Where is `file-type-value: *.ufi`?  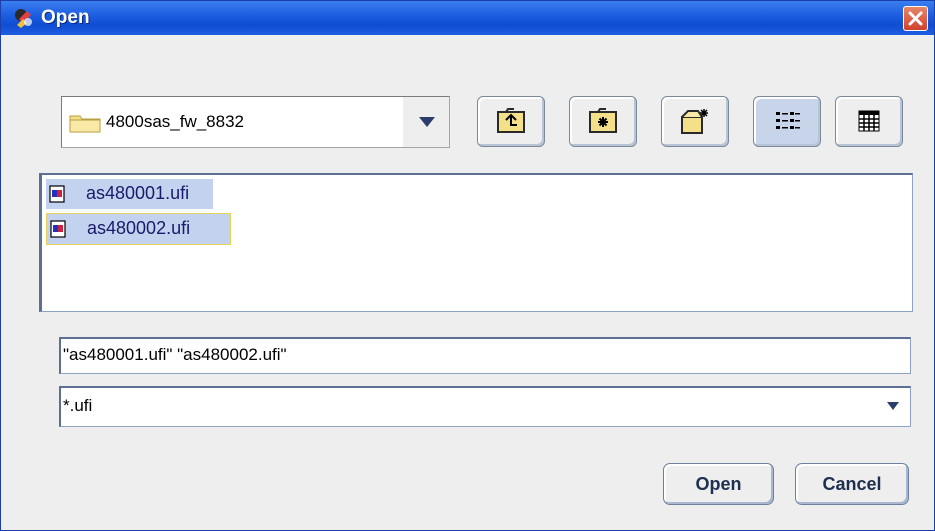
file-type-value: *.ufi is located at coordinates (78, 405).